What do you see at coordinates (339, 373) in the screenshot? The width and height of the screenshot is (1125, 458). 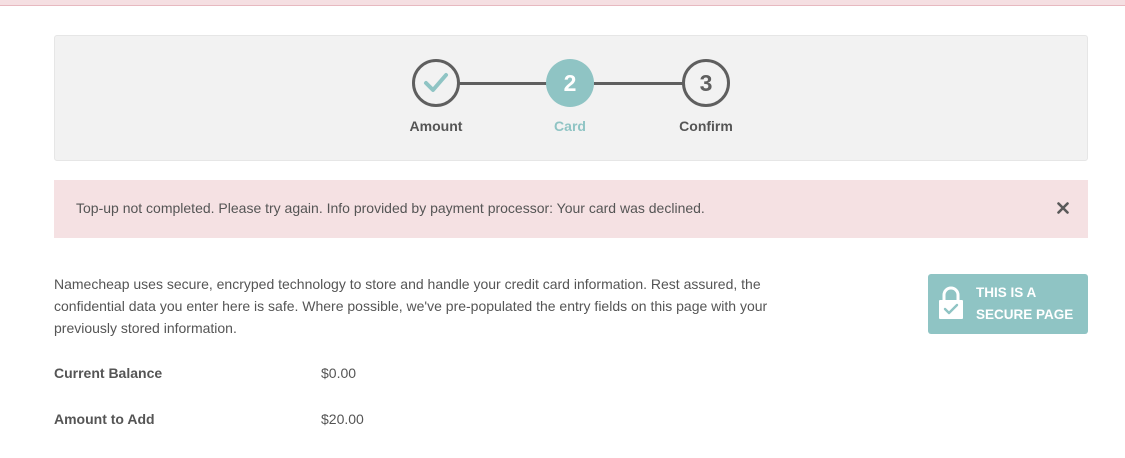 I see `current-balance-value: $0.00` at bounding box center [339, 373].